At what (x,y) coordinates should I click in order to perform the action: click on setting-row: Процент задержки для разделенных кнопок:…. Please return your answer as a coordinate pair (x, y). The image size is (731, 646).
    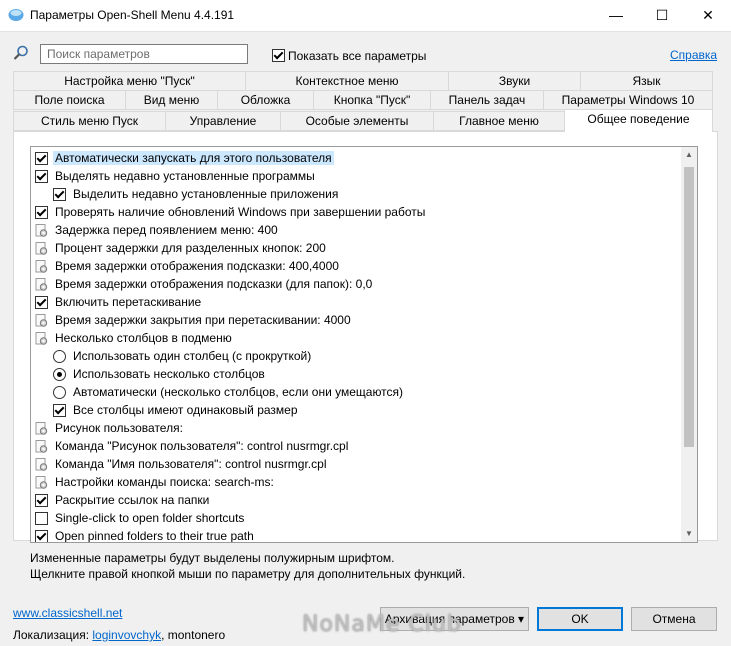
    Looking at the image, I should click on (356, 248).